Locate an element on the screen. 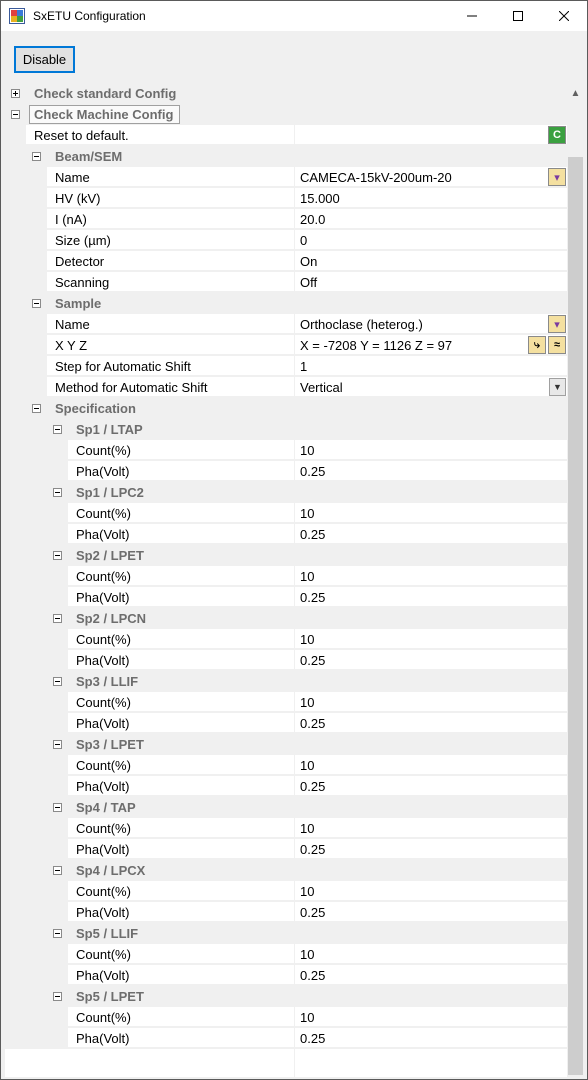  reset-row: Reset to default. C is located at coordinates (286, 135).